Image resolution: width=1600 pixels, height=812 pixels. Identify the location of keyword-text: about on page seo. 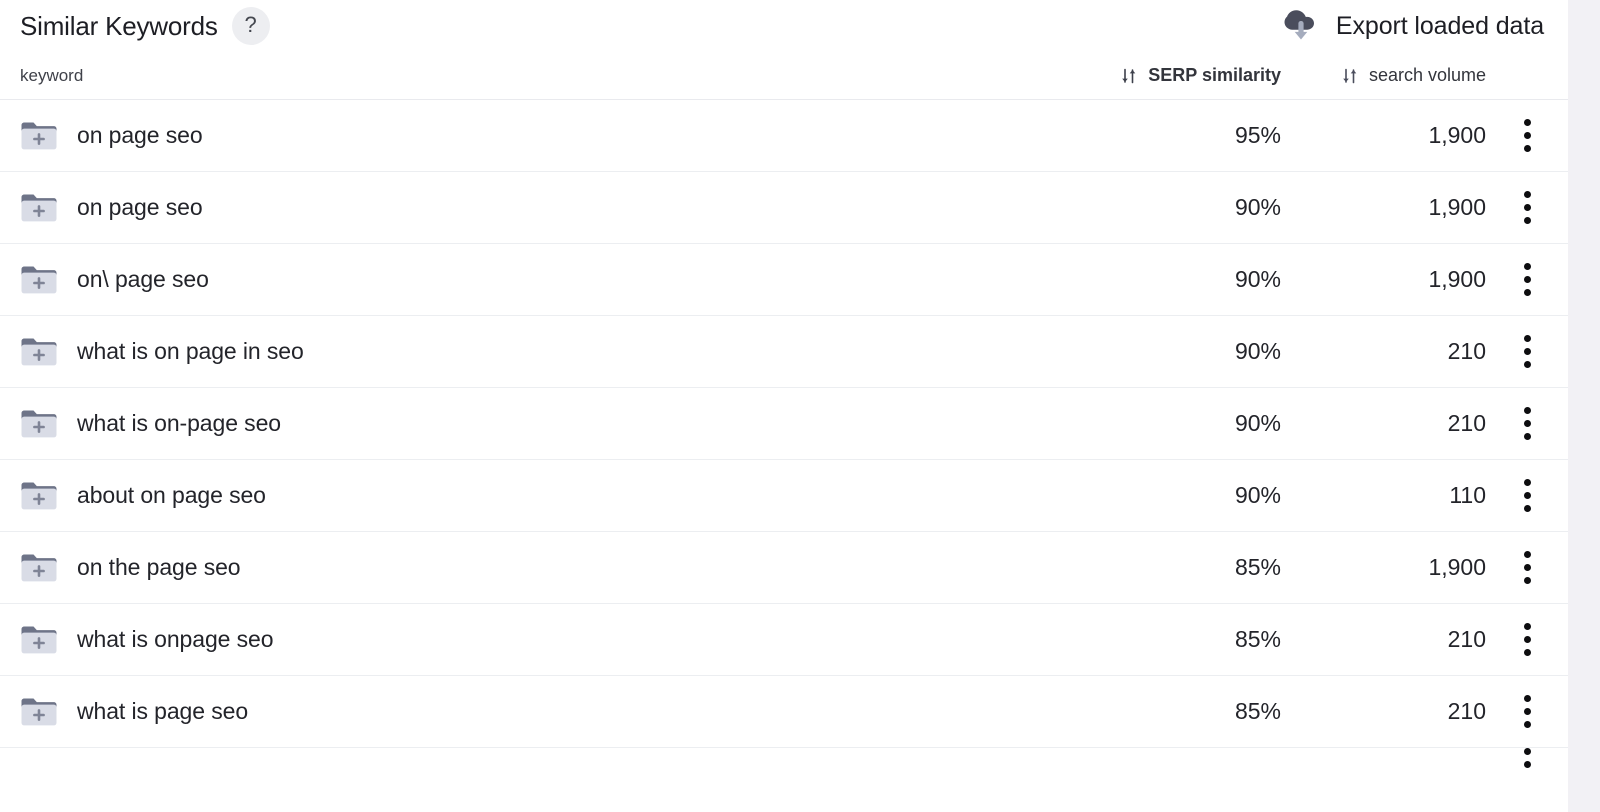
(171, 495).